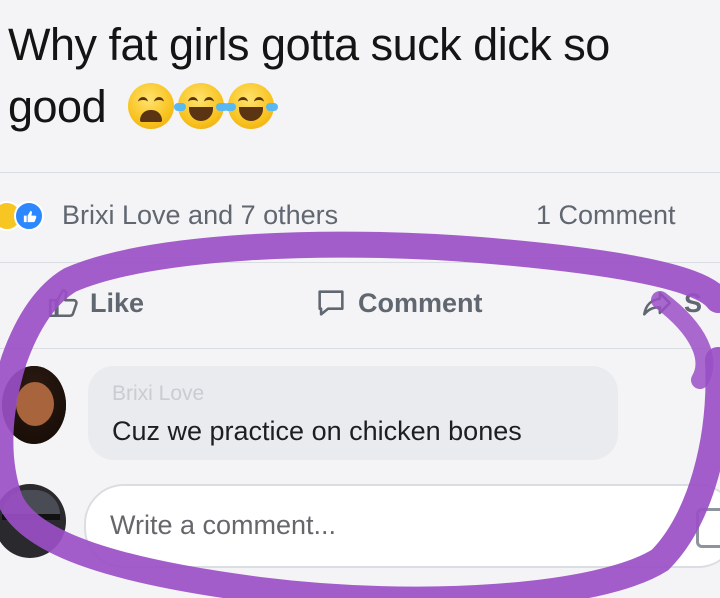  I want to click on post-actions: Like Comment S, so click(360, 307).